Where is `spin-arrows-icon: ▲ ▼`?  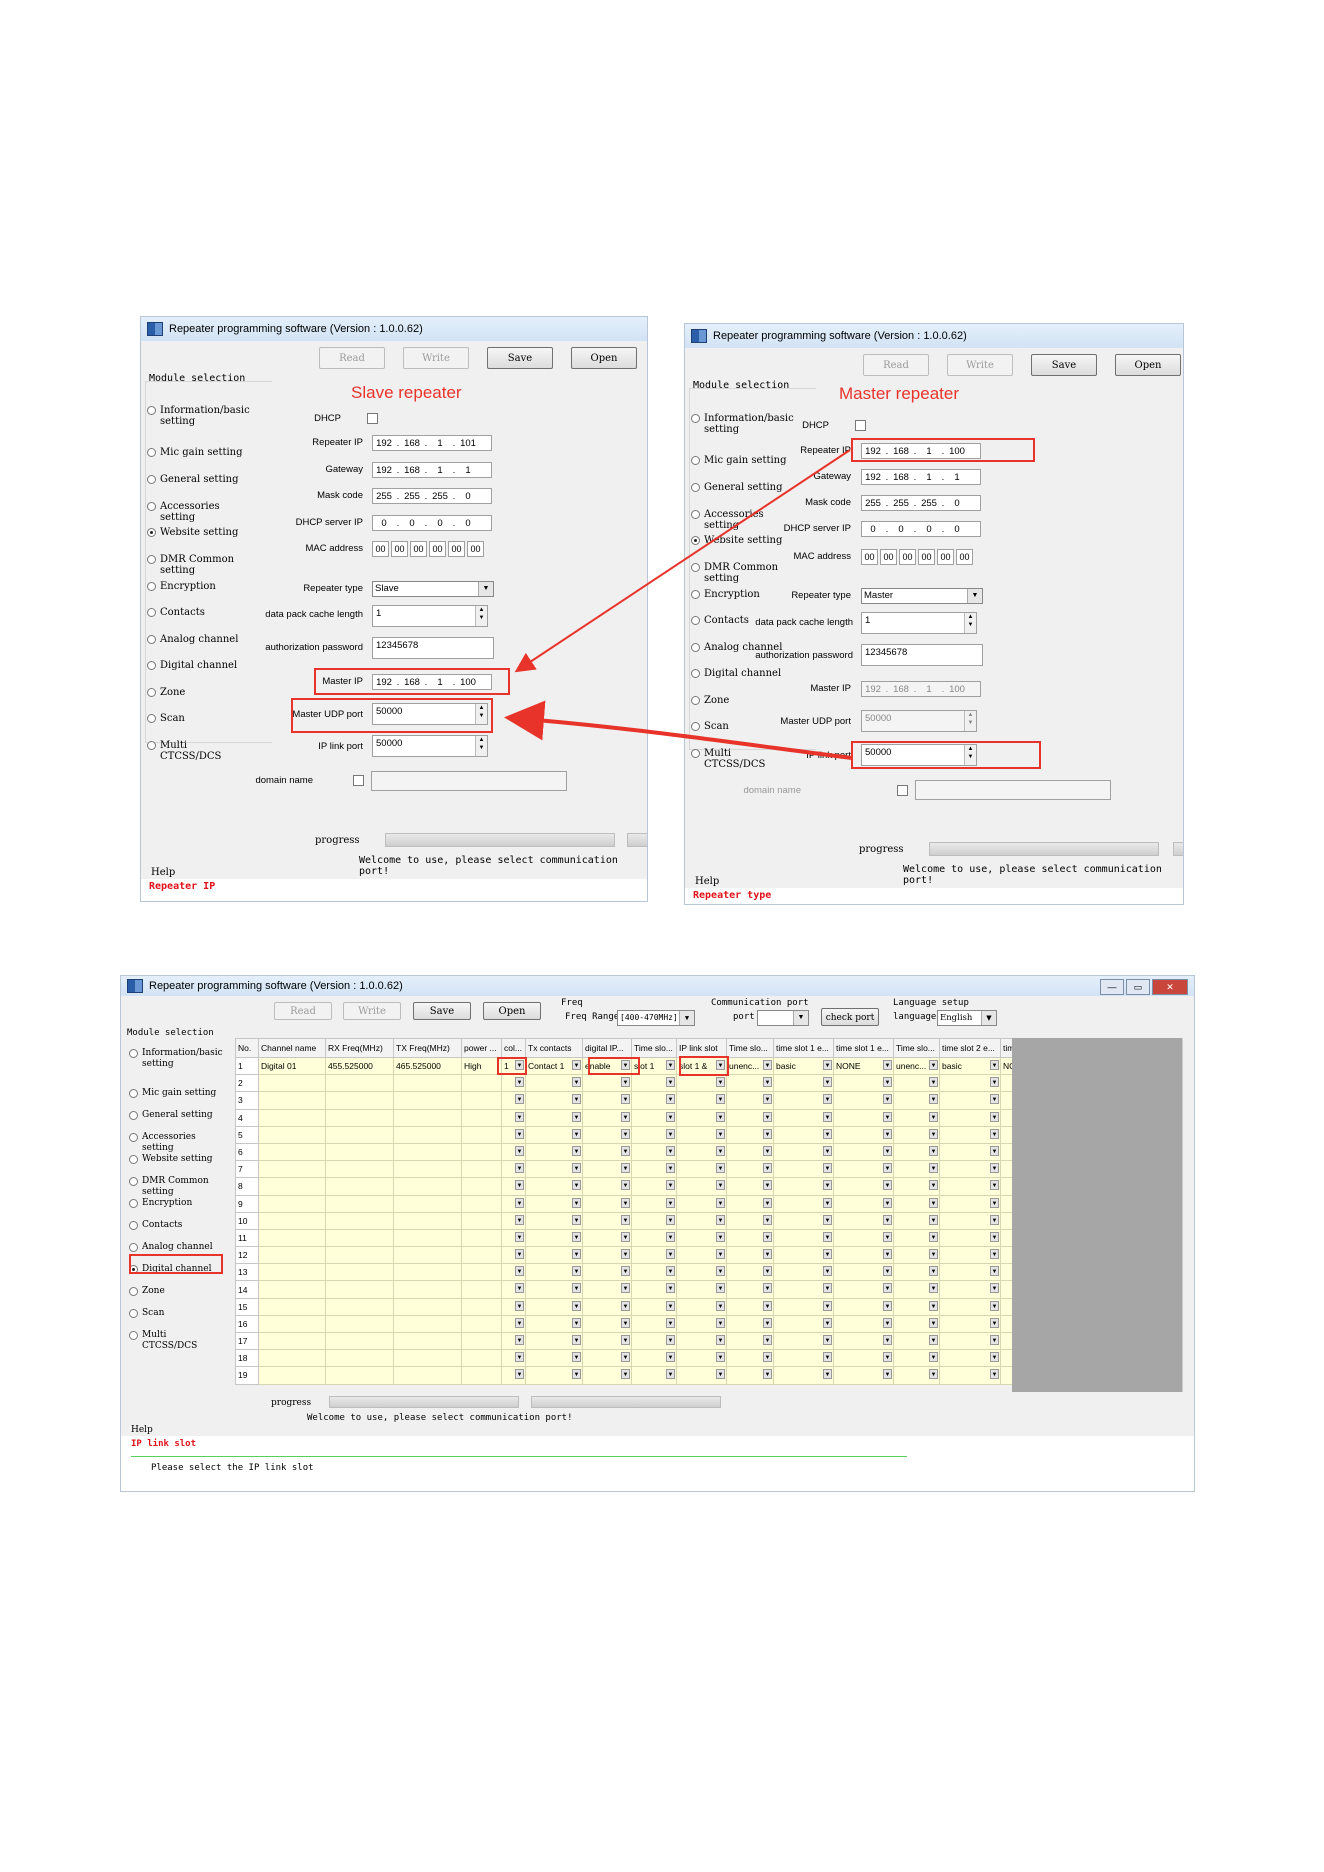
spin-arrows-icon: ▲ ▼ is located at coordinates (481, 616).